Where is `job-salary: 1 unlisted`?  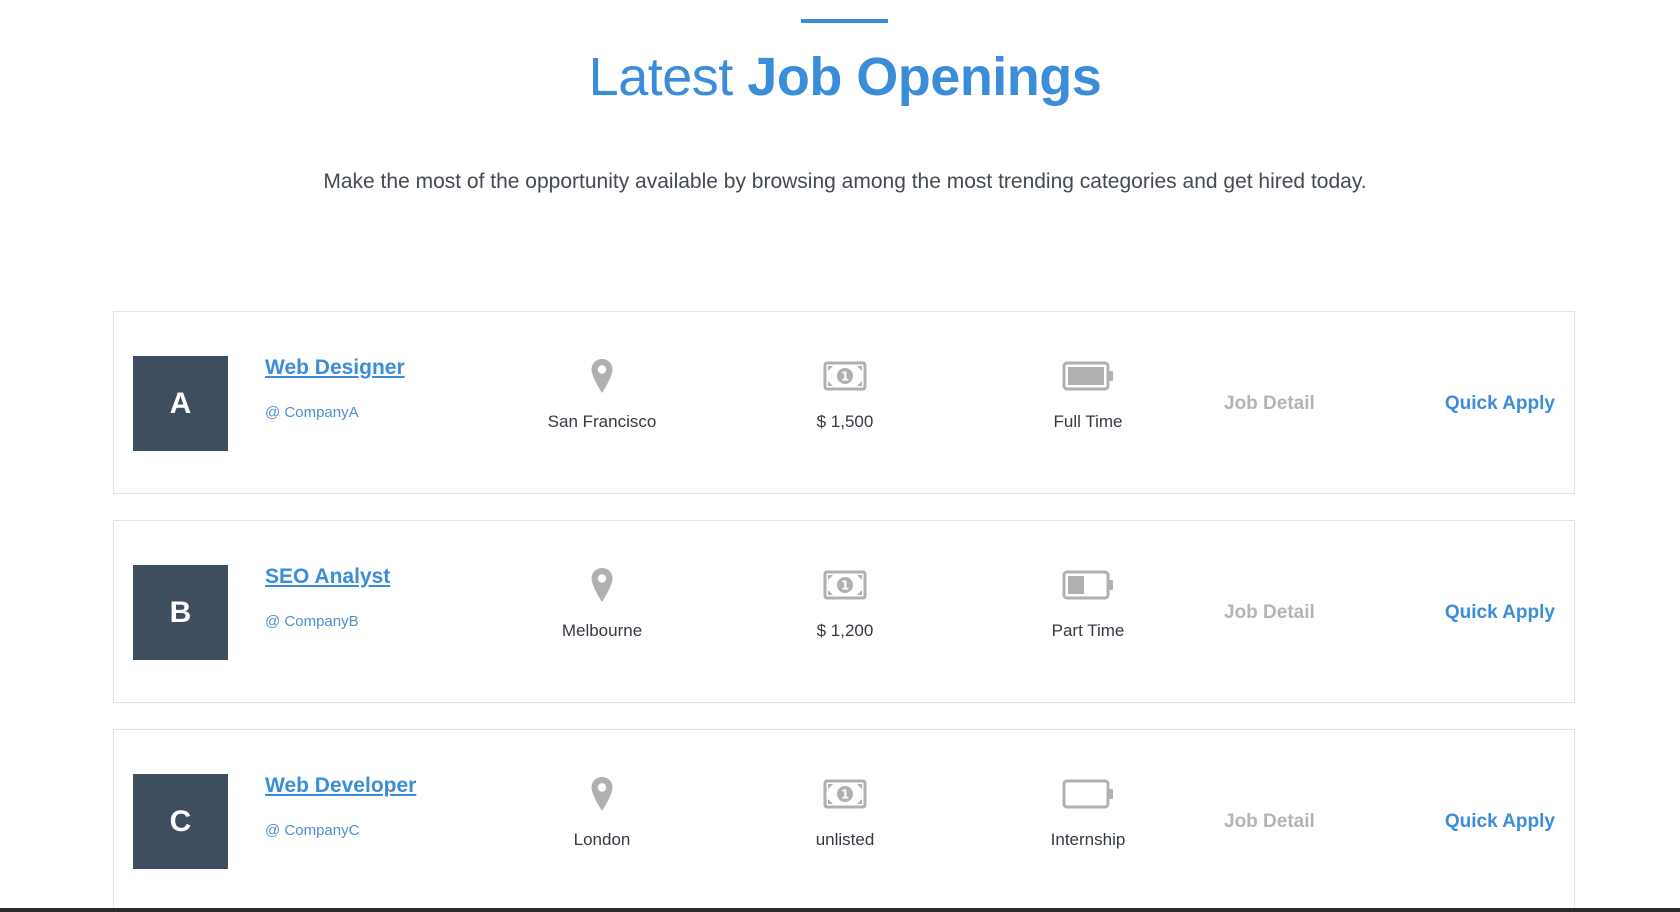 job-salary: 1 unlisted is located at coordinates (845, 812).